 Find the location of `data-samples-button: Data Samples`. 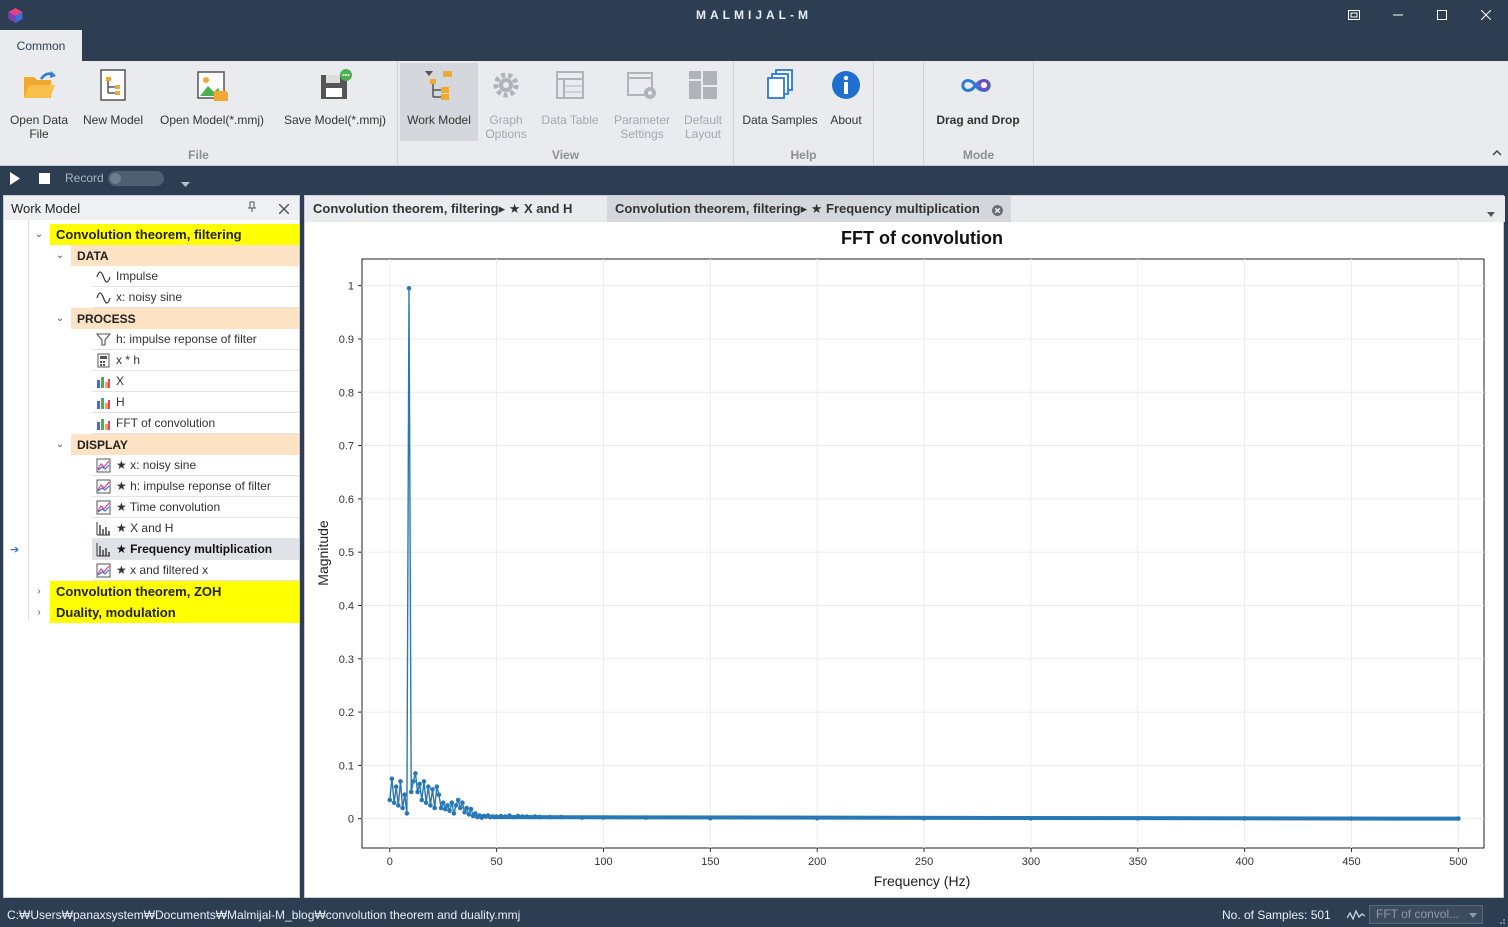

data-samples-button: Data Samples is located at coordinates (780, 102).